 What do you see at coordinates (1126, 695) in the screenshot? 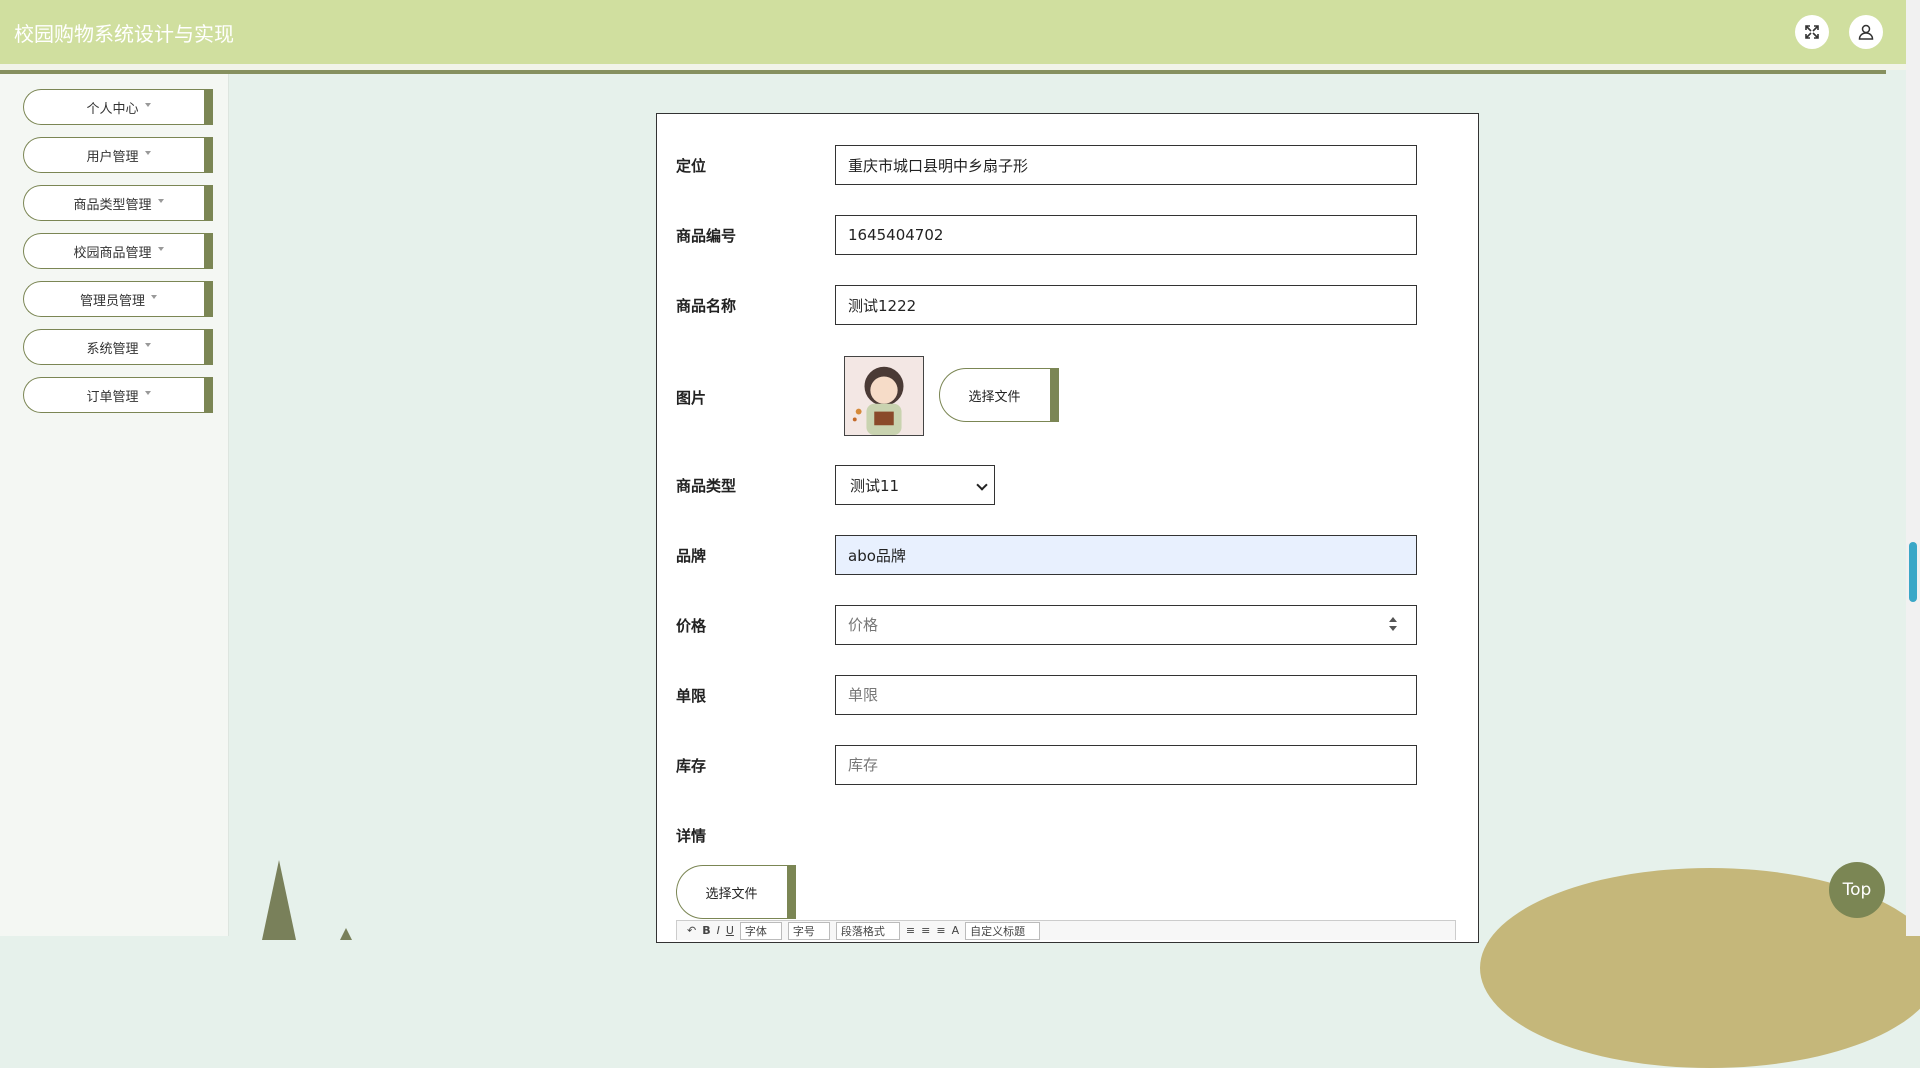
I see `purchase-limit-input` at bounding box center [1126, 695].